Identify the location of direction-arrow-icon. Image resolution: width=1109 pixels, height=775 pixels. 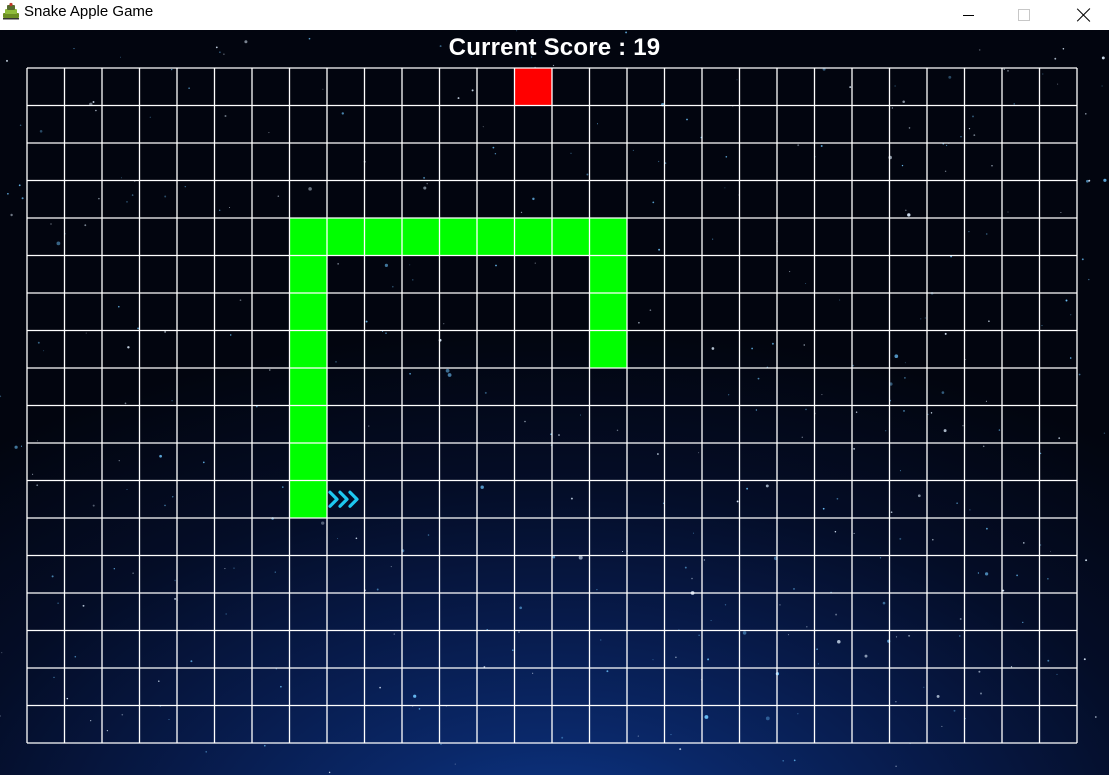
(343, 499).